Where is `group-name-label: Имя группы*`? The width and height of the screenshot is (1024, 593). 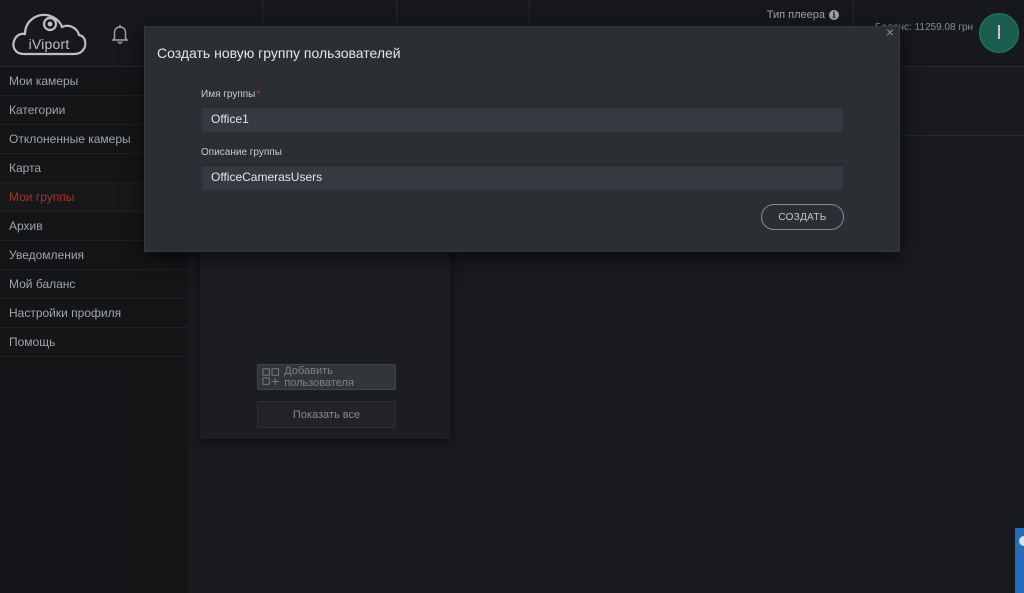
group-name-label: Имя группы* is located at coordinates (230, 94).